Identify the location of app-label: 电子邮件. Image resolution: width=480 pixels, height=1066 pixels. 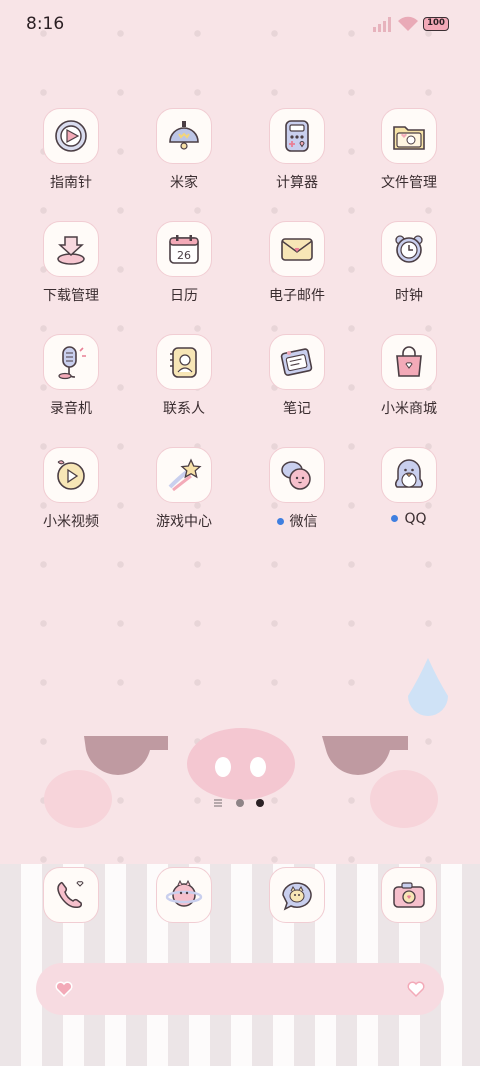
(297, 296).